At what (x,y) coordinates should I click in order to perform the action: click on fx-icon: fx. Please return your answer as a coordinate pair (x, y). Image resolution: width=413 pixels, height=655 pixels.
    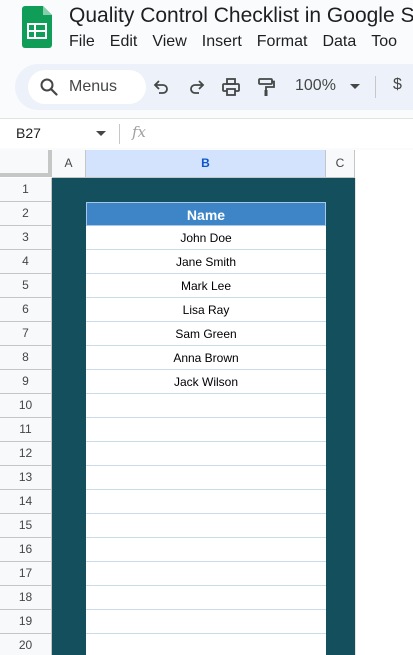
    Looking at the image, I should click on (139, 132).